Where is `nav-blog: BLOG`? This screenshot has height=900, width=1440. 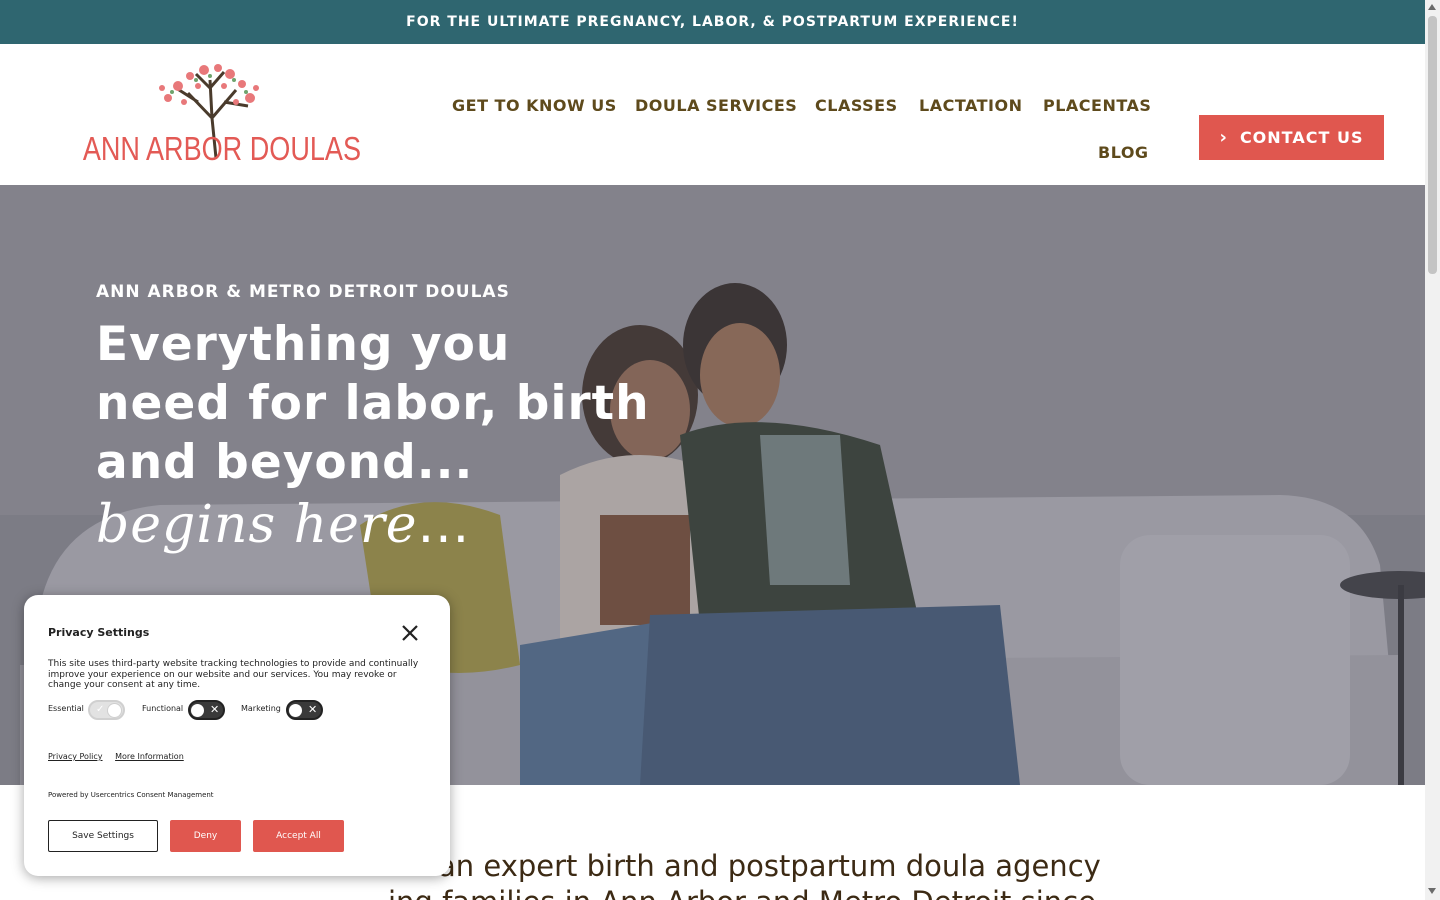
nav-blog: BLOG is located at coordinates (1123, 152).